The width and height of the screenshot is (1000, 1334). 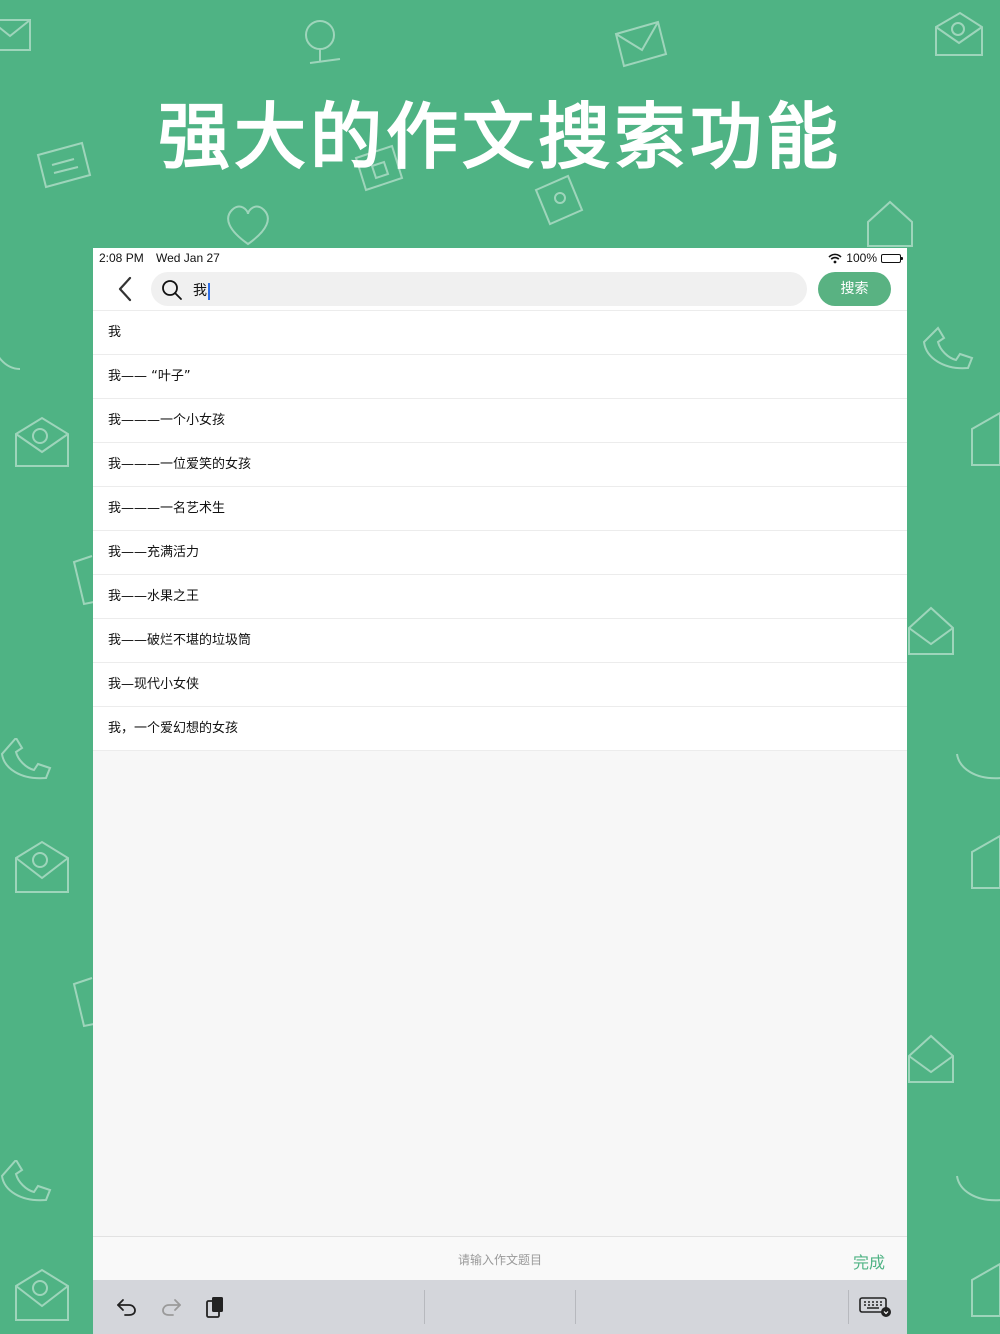 What do you see at coordinates (479, 289) in the screenshot?
I see `search-input: 我` at bounding box center [479, 289].